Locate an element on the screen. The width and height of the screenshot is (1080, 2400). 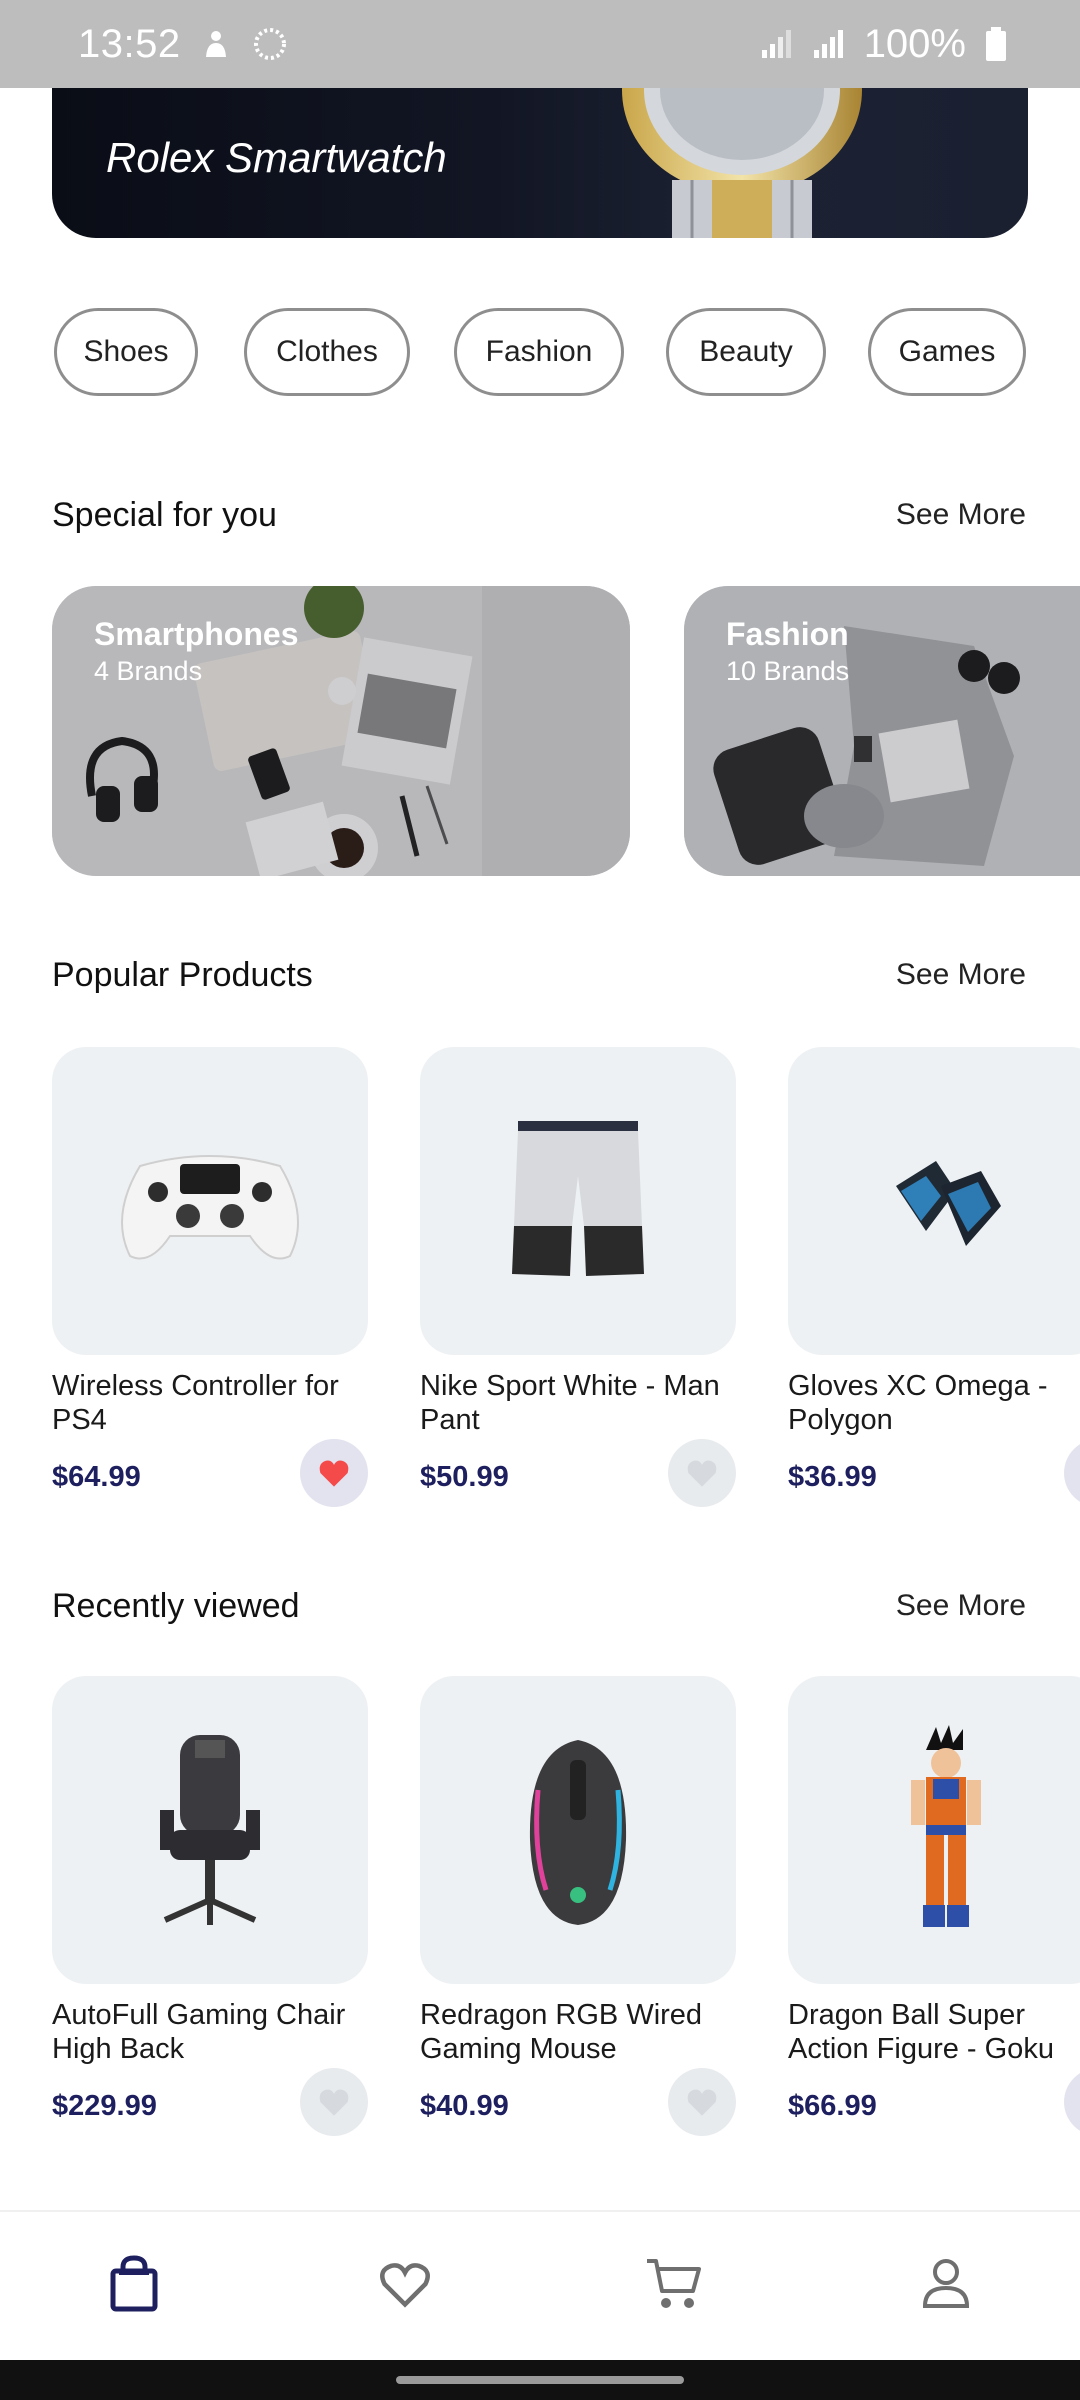
product-card: Redragon RGB Wired Gaming Mouse $40.99 is located at coordinates (578, 1906).